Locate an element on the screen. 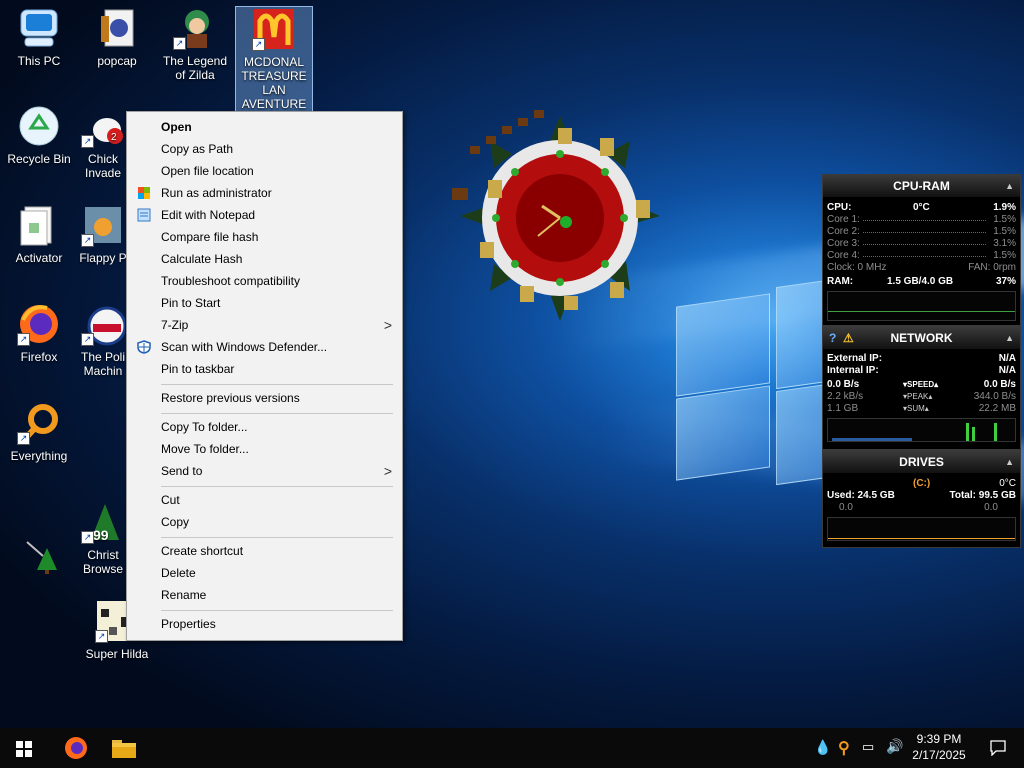 This screenshot has width=1024, height=768. peak-label: PEAK is located at coordinates (918, 396).